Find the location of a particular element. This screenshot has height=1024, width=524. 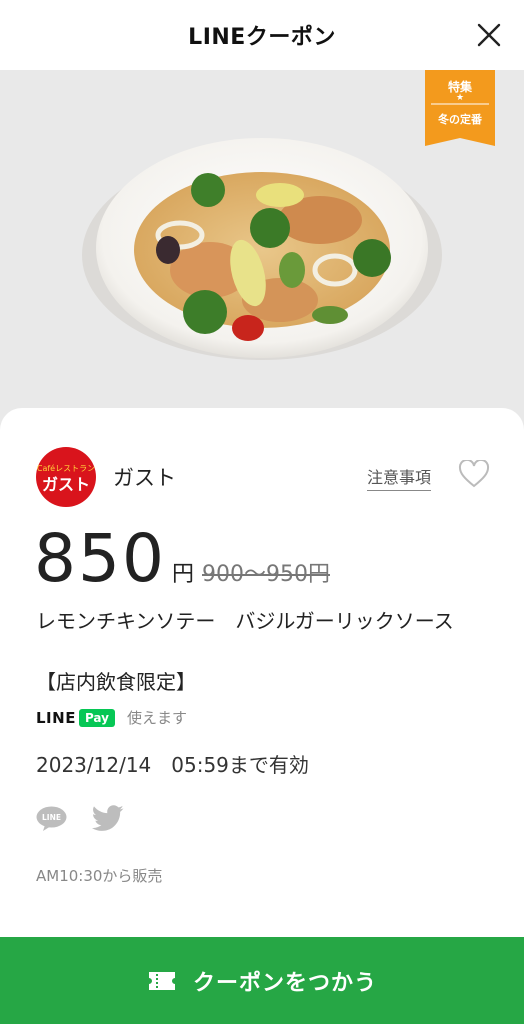

price-row: 850 円 900〜950円 is located at coordinates (182, 559).